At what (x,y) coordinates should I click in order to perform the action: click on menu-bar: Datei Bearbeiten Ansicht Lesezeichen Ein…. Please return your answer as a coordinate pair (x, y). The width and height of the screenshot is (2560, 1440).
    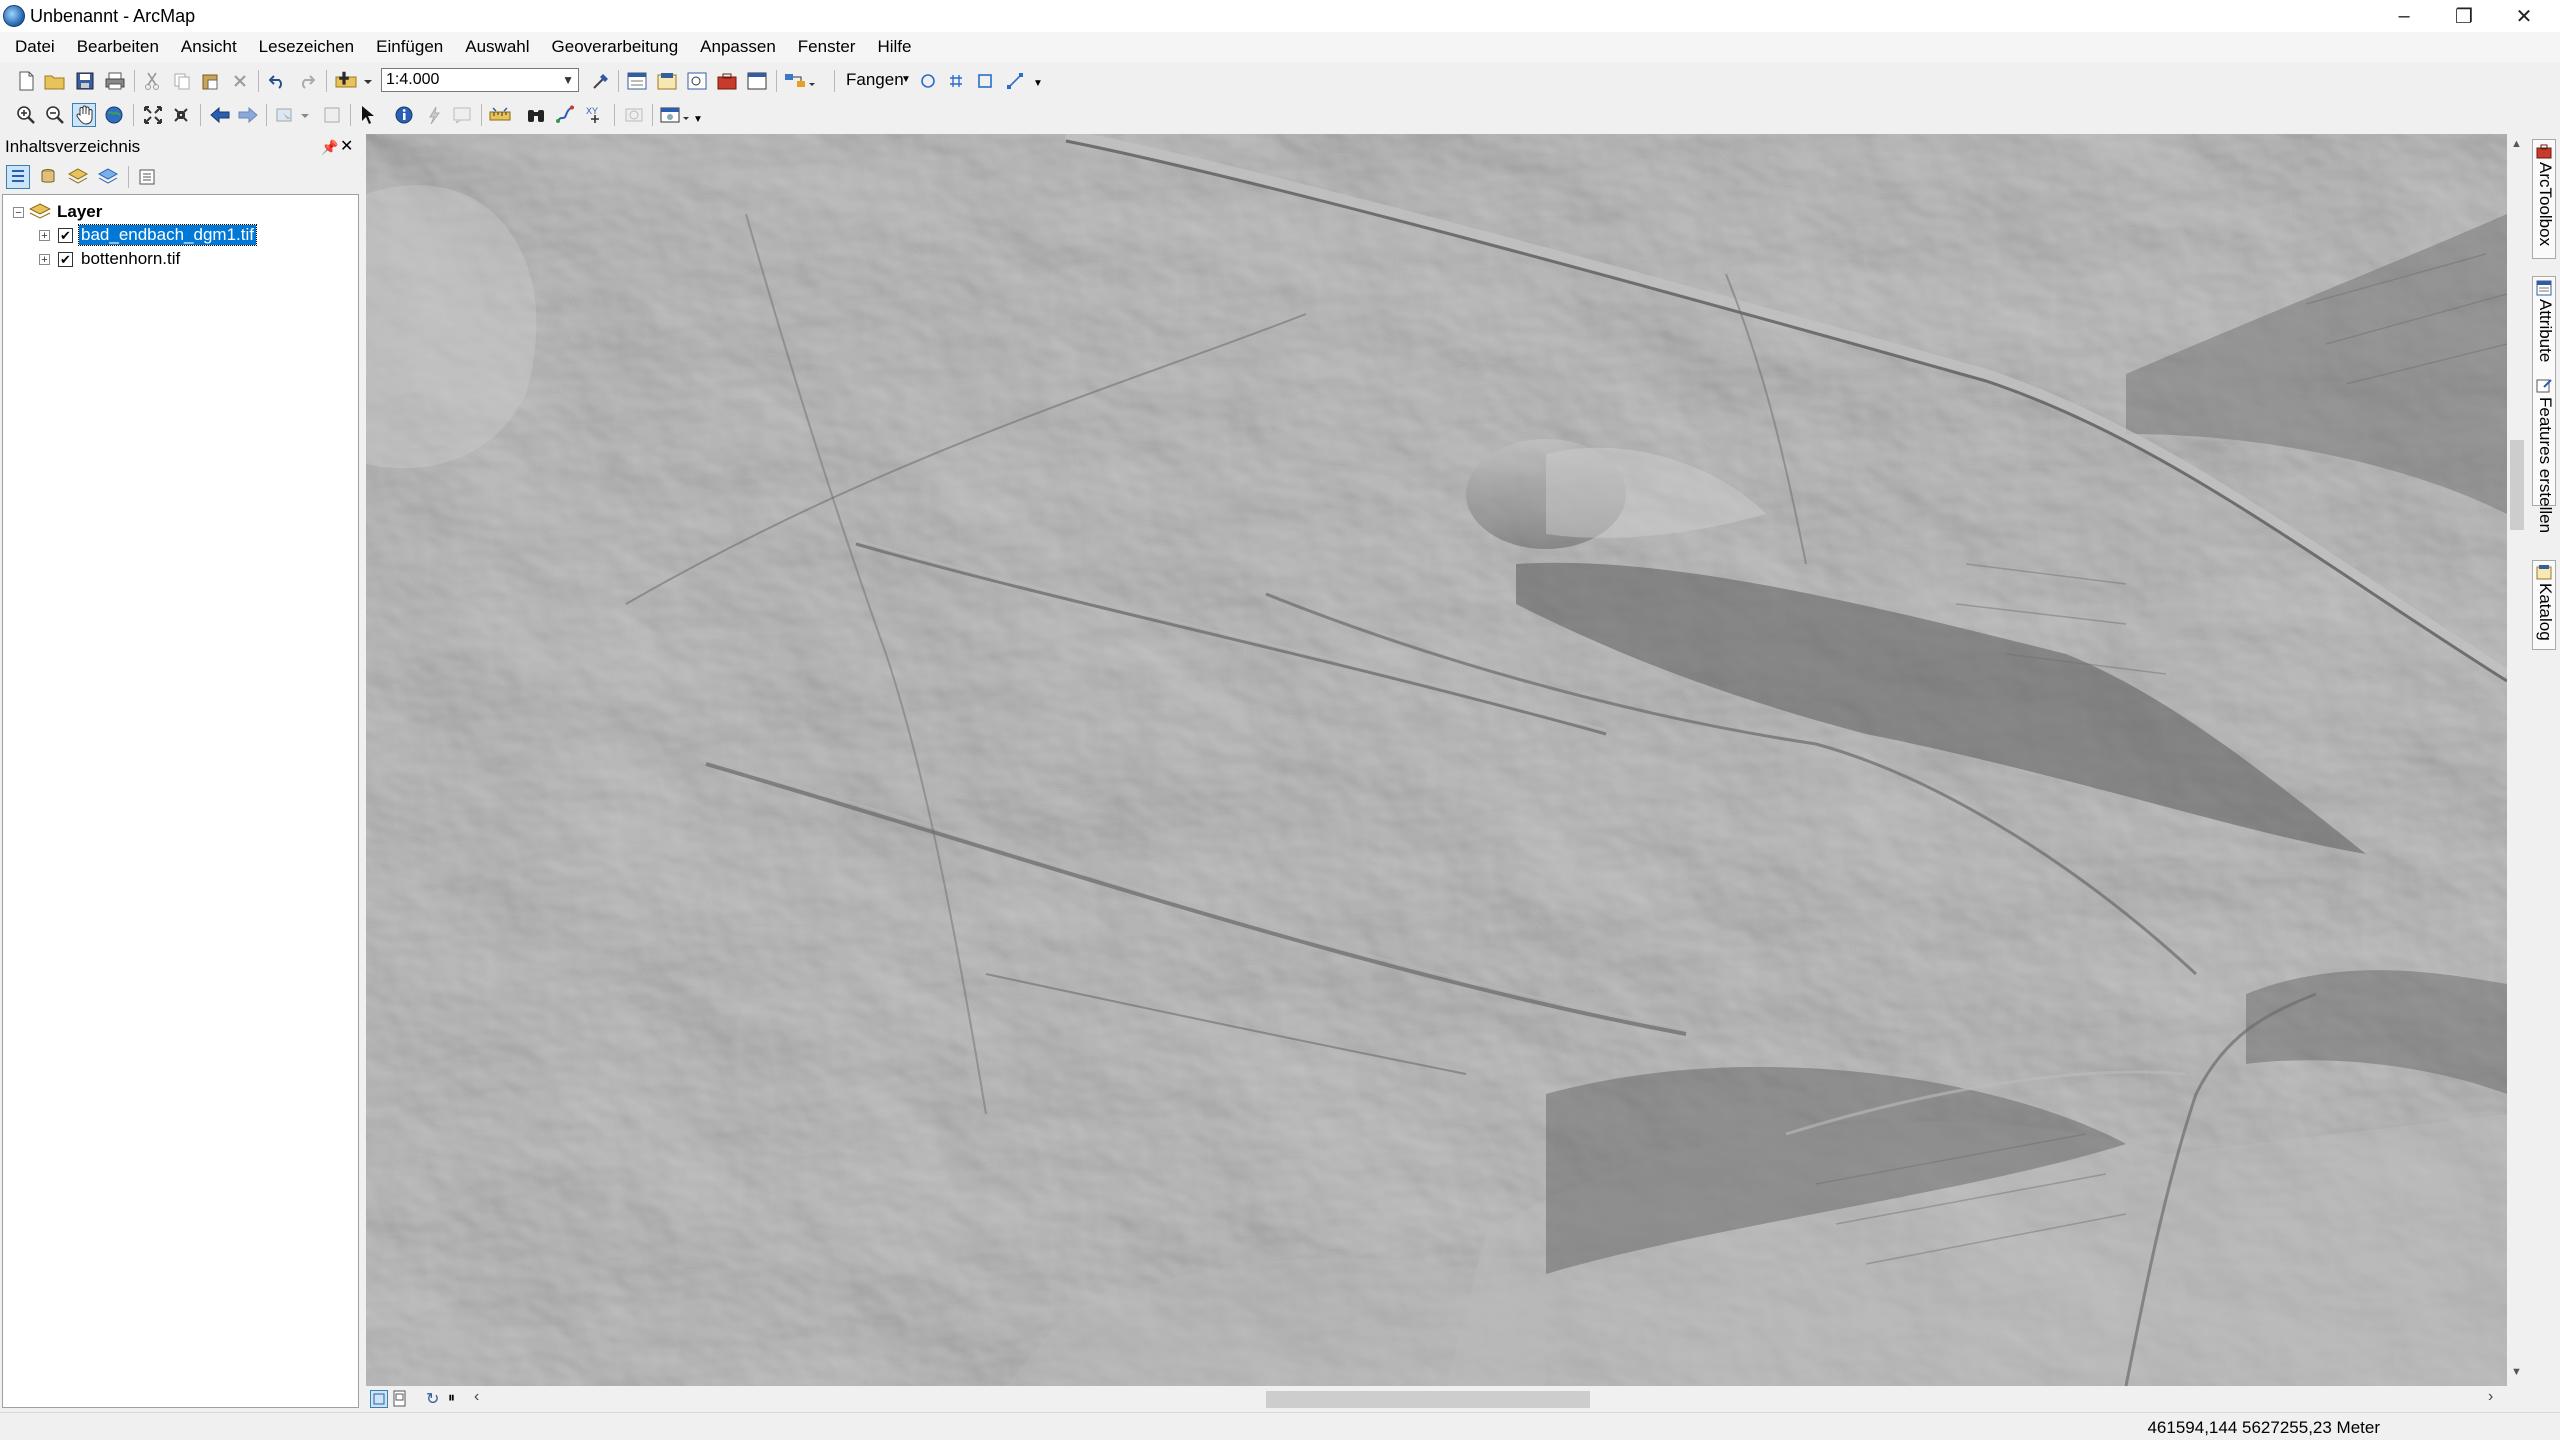
    Looking at the image, I should click on (1280, 47).